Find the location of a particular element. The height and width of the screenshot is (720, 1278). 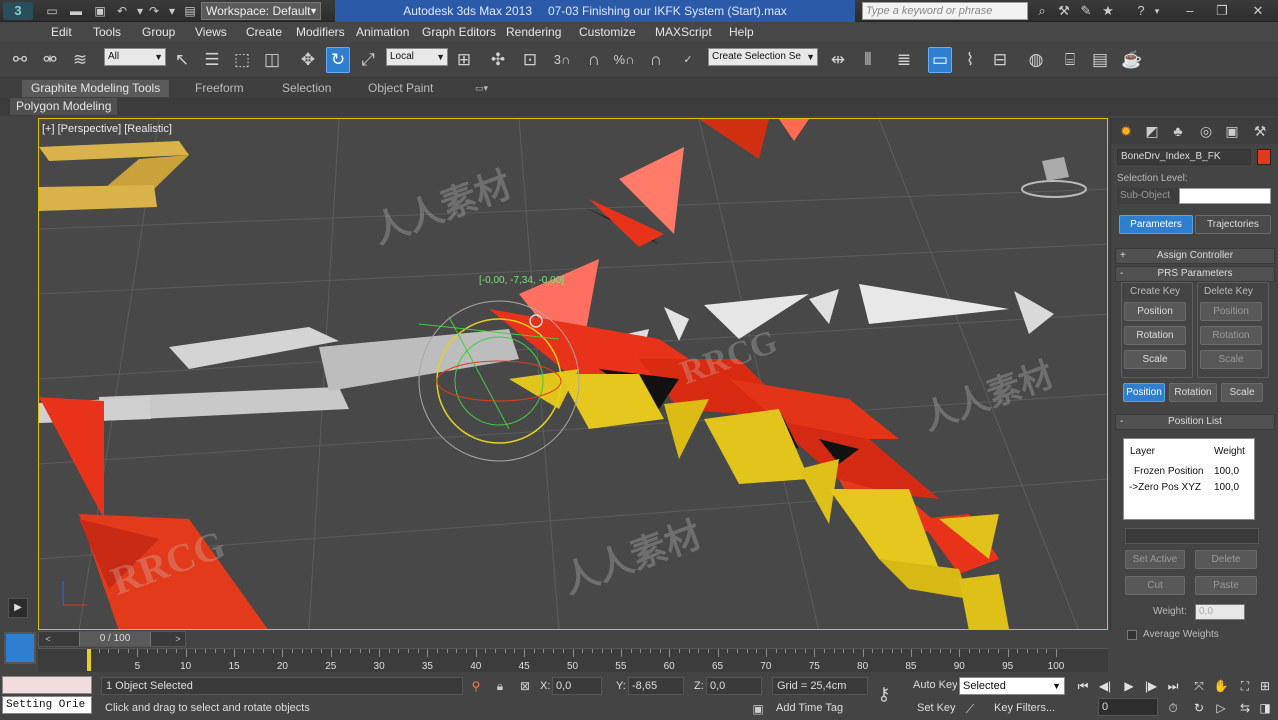

mirror-icon: ⇹ is located at coordinates (838, 60).